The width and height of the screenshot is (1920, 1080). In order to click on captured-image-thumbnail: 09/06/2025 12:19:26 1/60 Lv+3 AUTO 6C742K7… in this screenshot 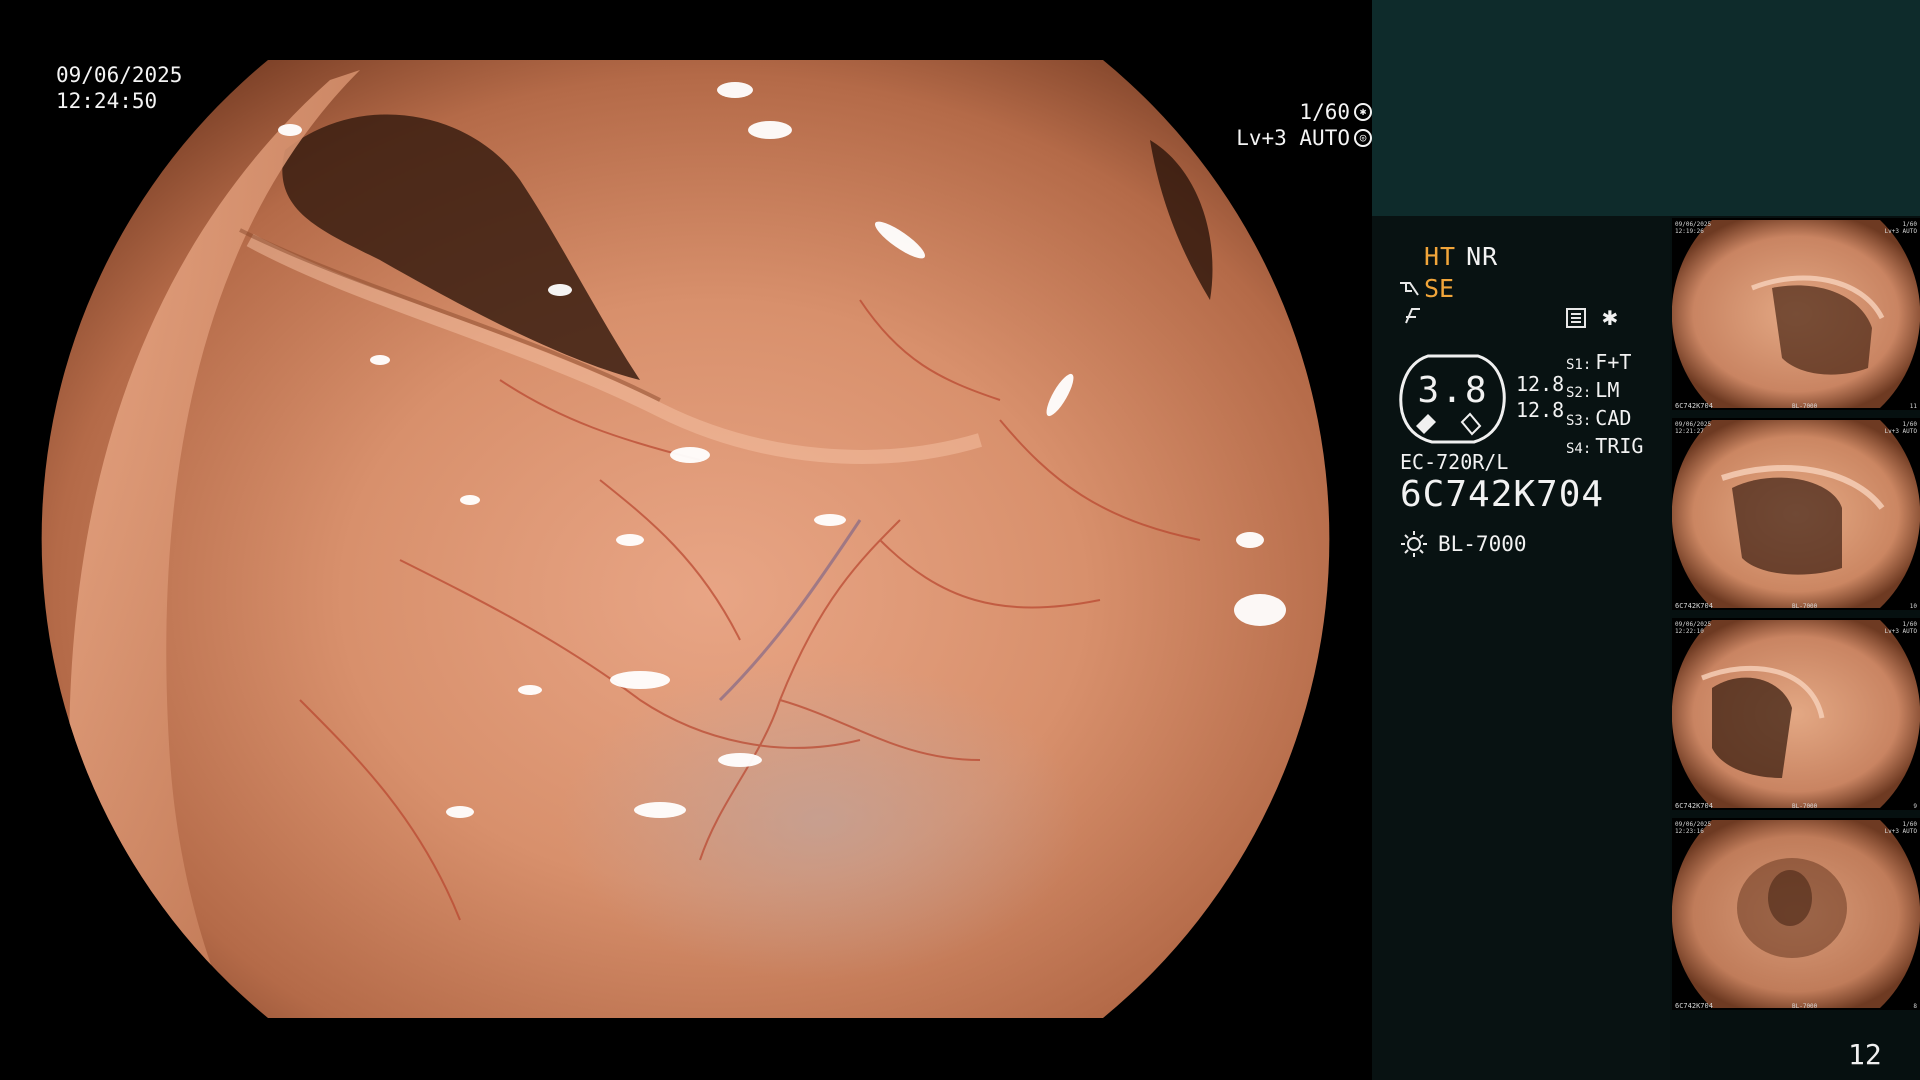, I will do `click(1796, 314)`.